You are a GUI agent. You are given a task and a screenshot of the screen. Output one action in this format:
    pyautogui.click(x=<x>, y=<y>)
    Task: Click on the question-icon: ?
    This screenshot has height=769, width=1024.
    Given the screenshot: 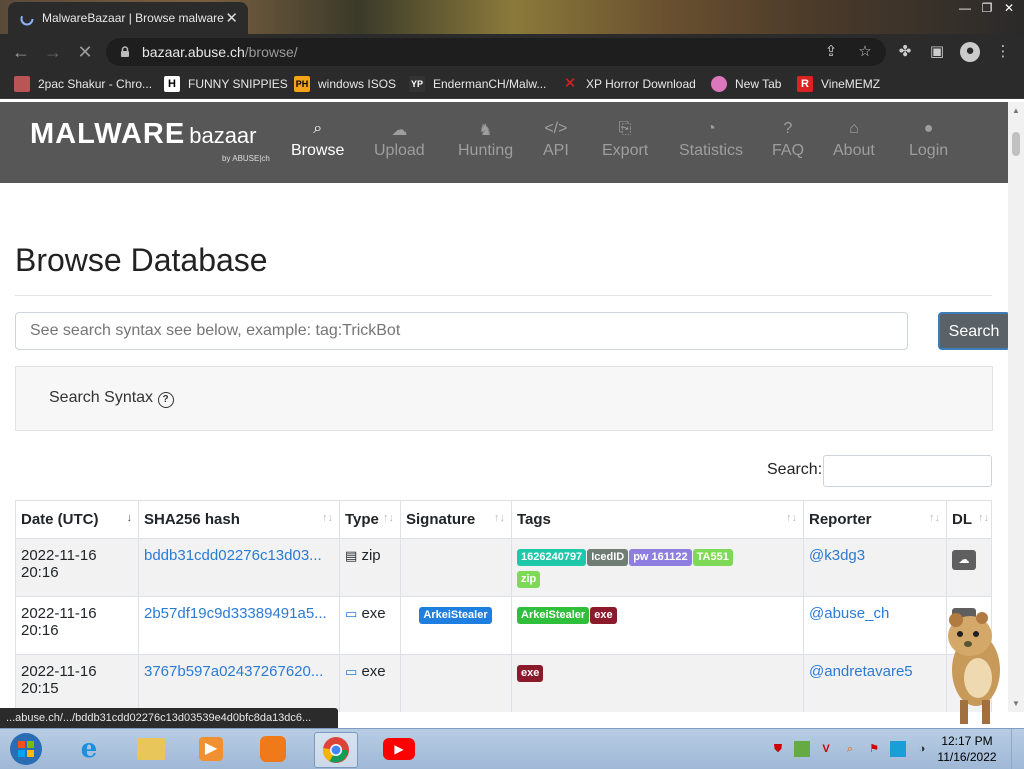 What is the action you would take?
    pyautogui.click(x=788, y=128)
    